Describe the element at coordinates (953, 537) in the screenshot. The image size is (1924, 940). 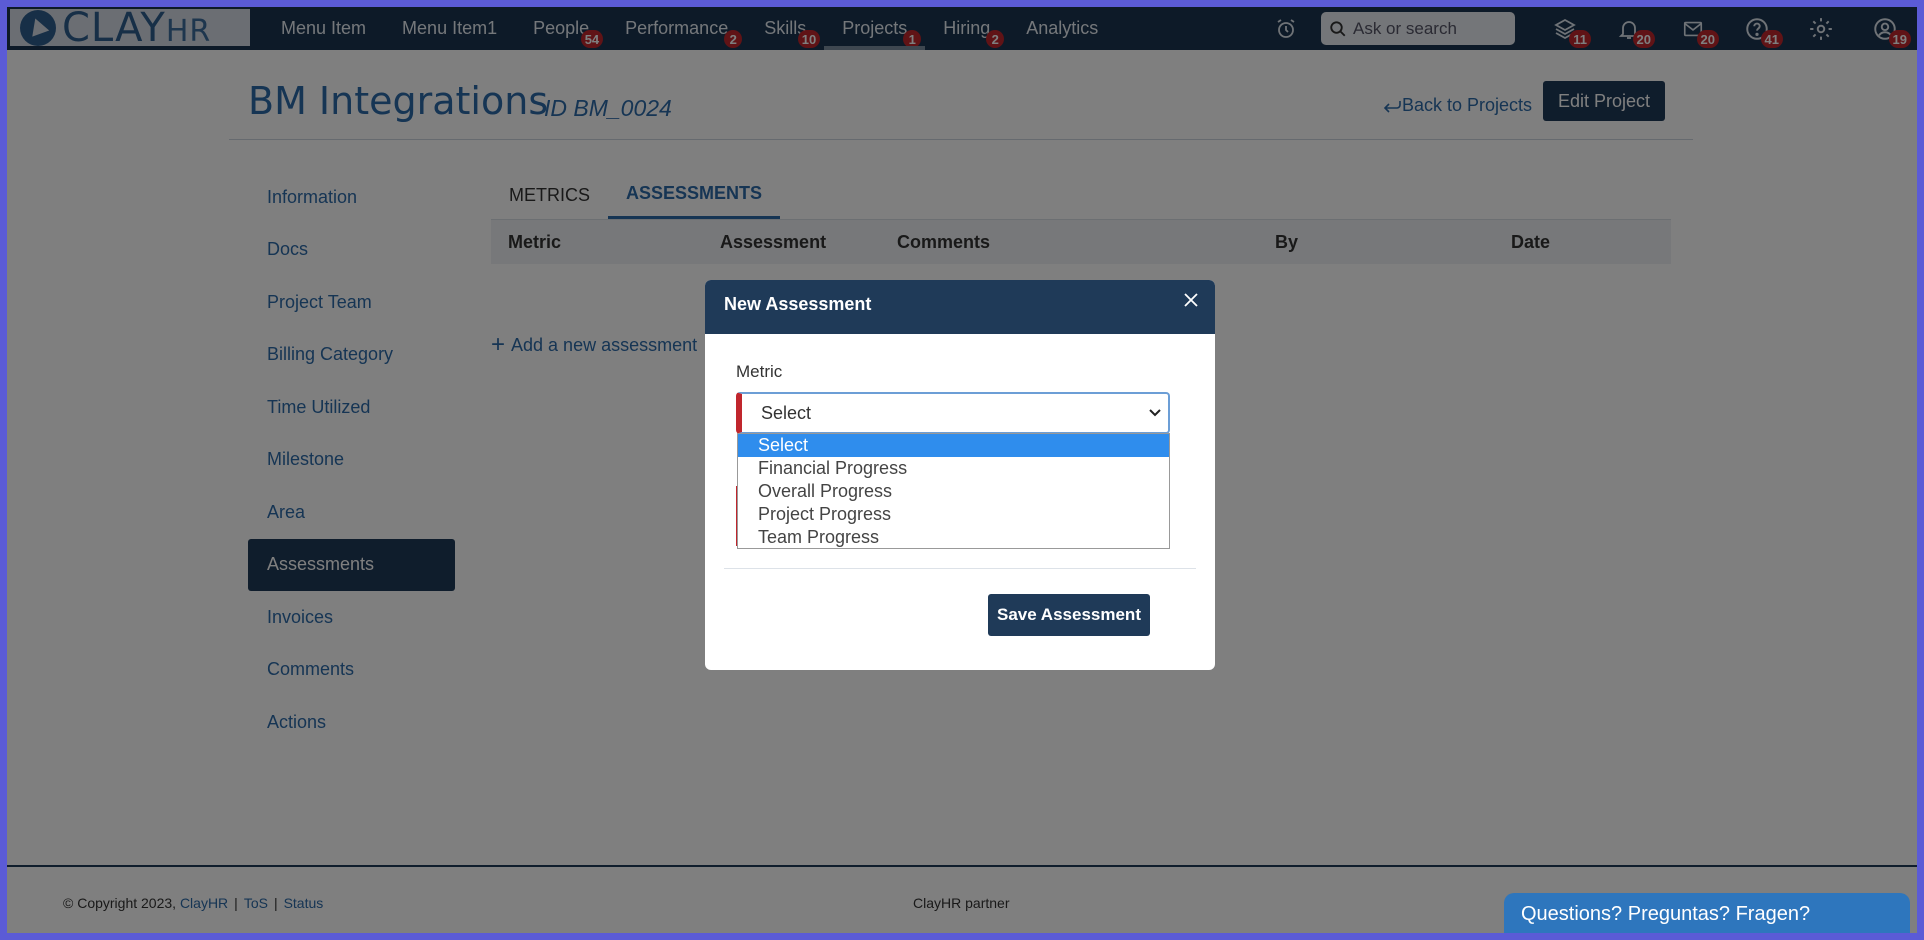
I see `metric-option-team-progress: Team Progress` at that location.